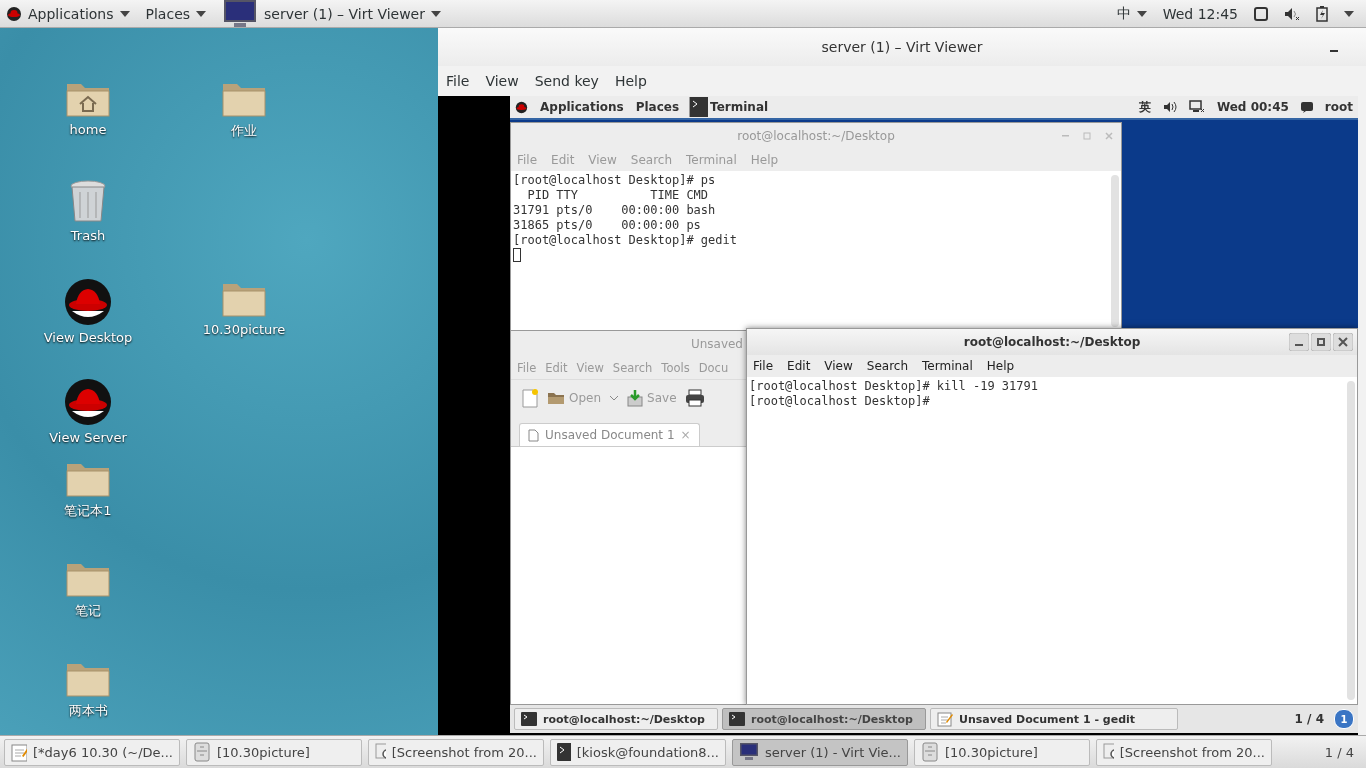 The image size is (1366, 768). What do you see at coordinates (1200, 13) in the screenshot?
I see `clock: Wed 12:45` at bounding box center [1200, 13].